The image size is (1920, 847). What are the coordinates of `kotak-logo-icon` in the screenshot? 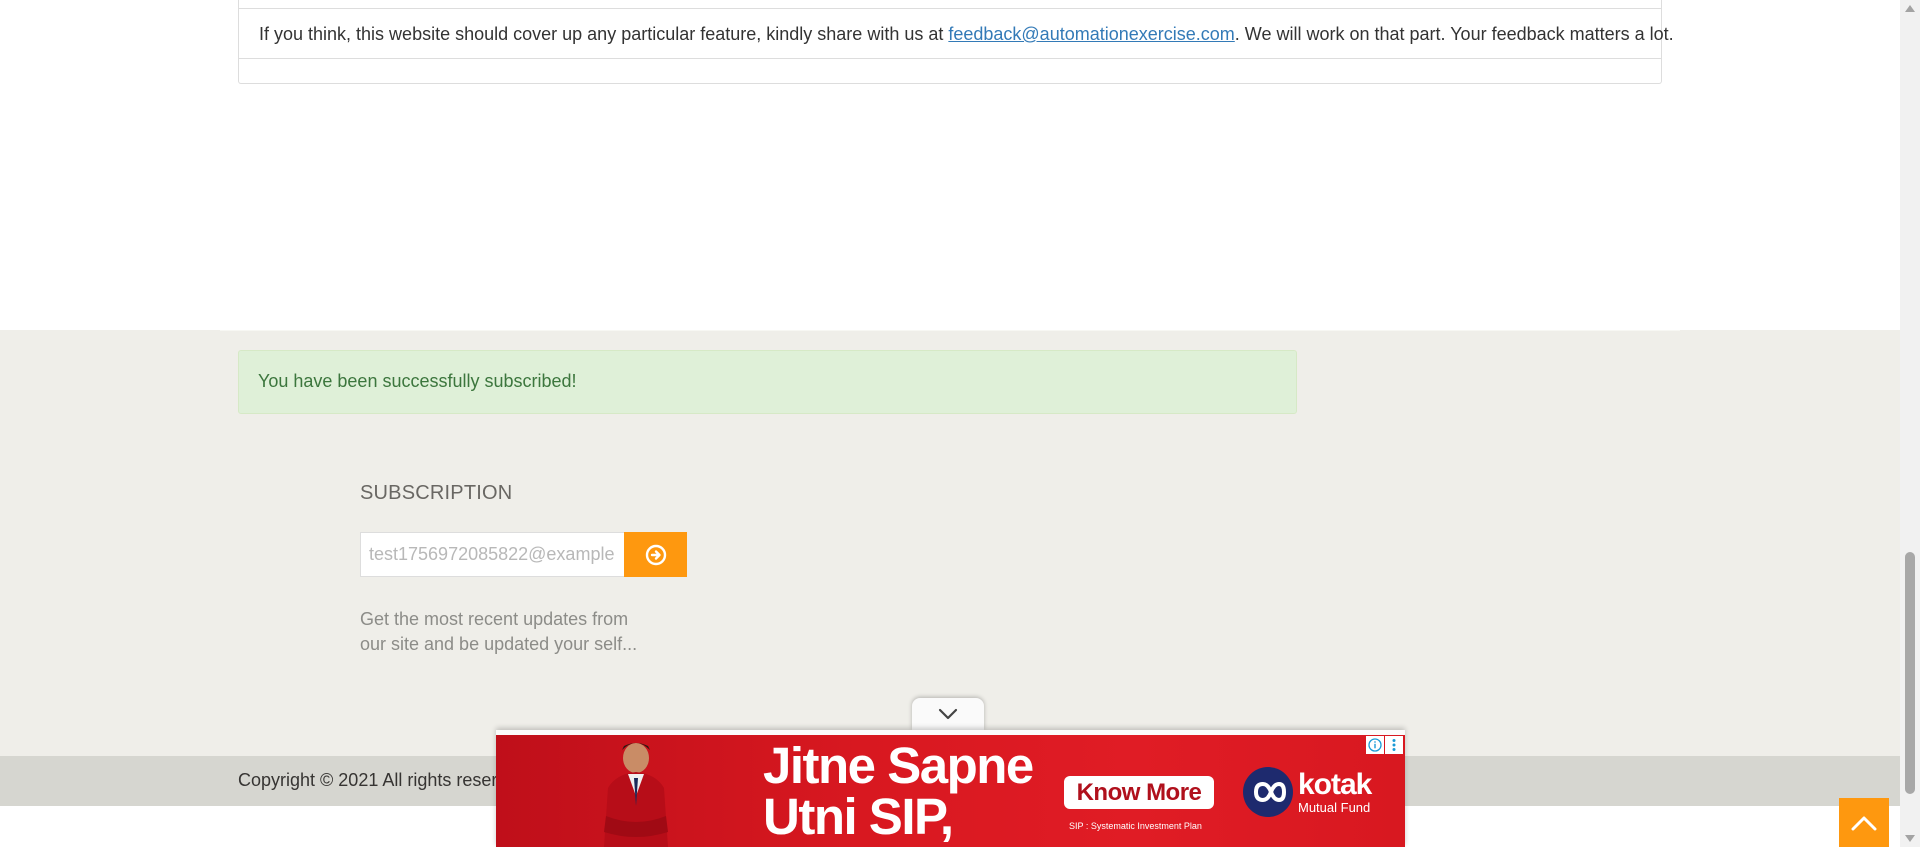 It's located at (1268, 792).